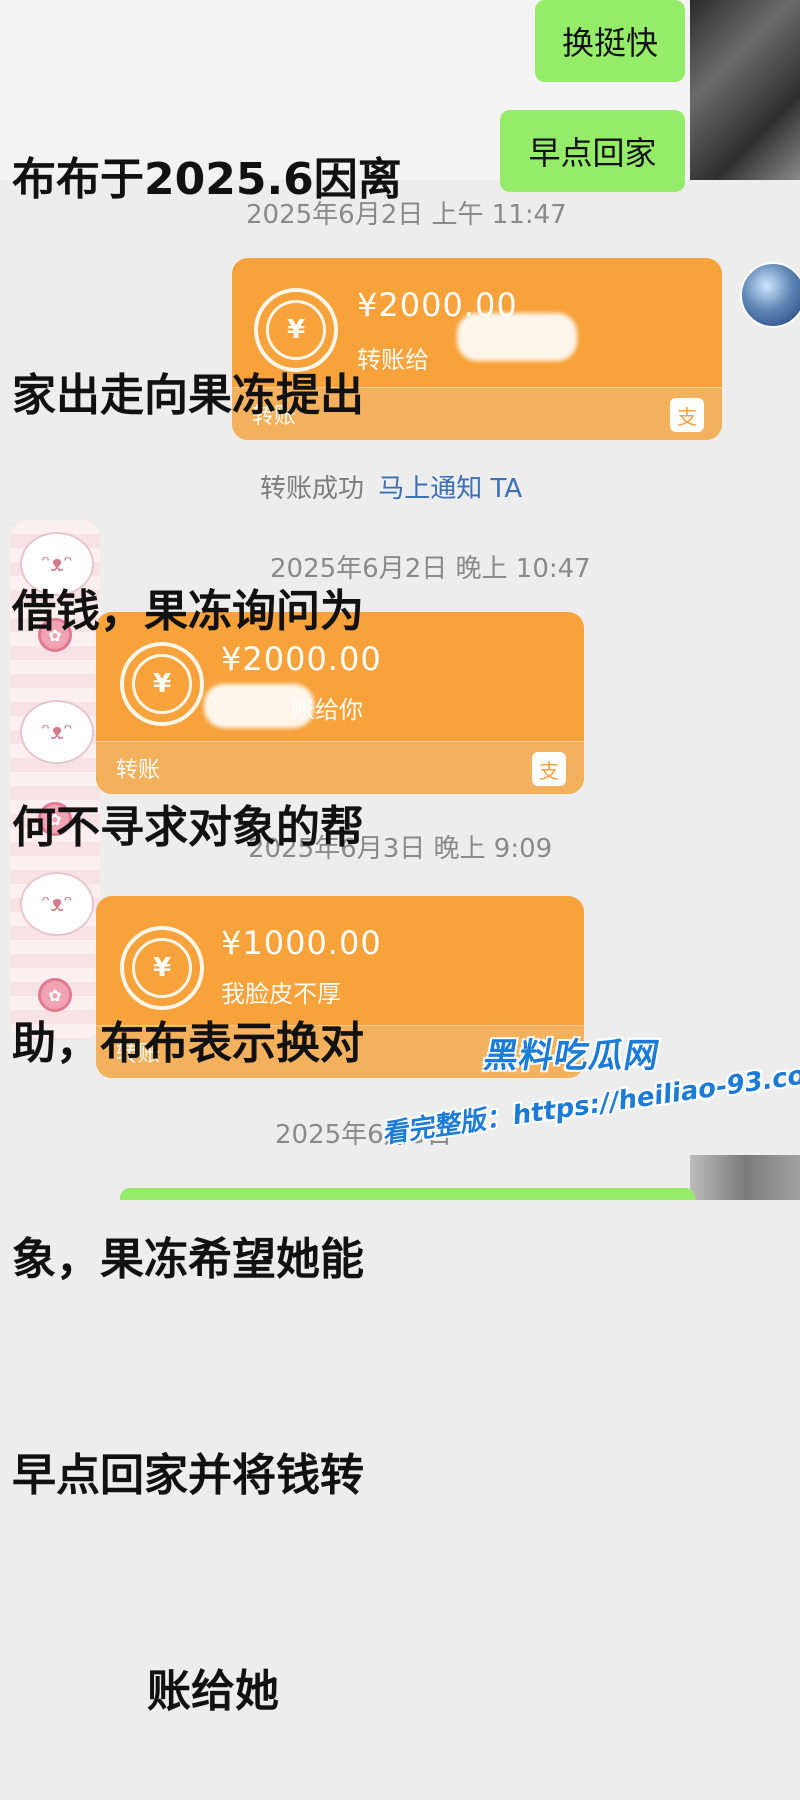 The image size is (800, 1800). Describe the element at coordinates (188, 611) in the screenshot. I see `overlay-caption-line: 借钱，果冻询问为` at that location.